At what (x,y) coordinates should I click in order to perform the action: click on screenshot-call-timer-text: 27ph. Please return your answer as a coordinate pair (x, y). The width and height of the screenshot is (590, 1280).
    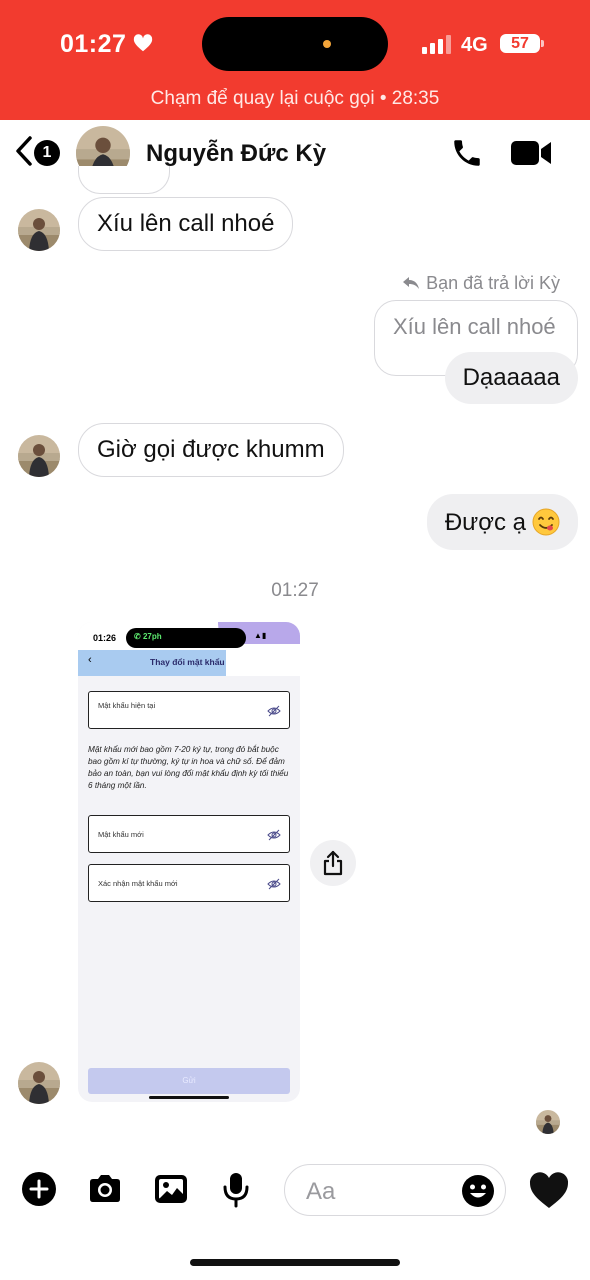
    Looking at the image, I should click on (152, 636).